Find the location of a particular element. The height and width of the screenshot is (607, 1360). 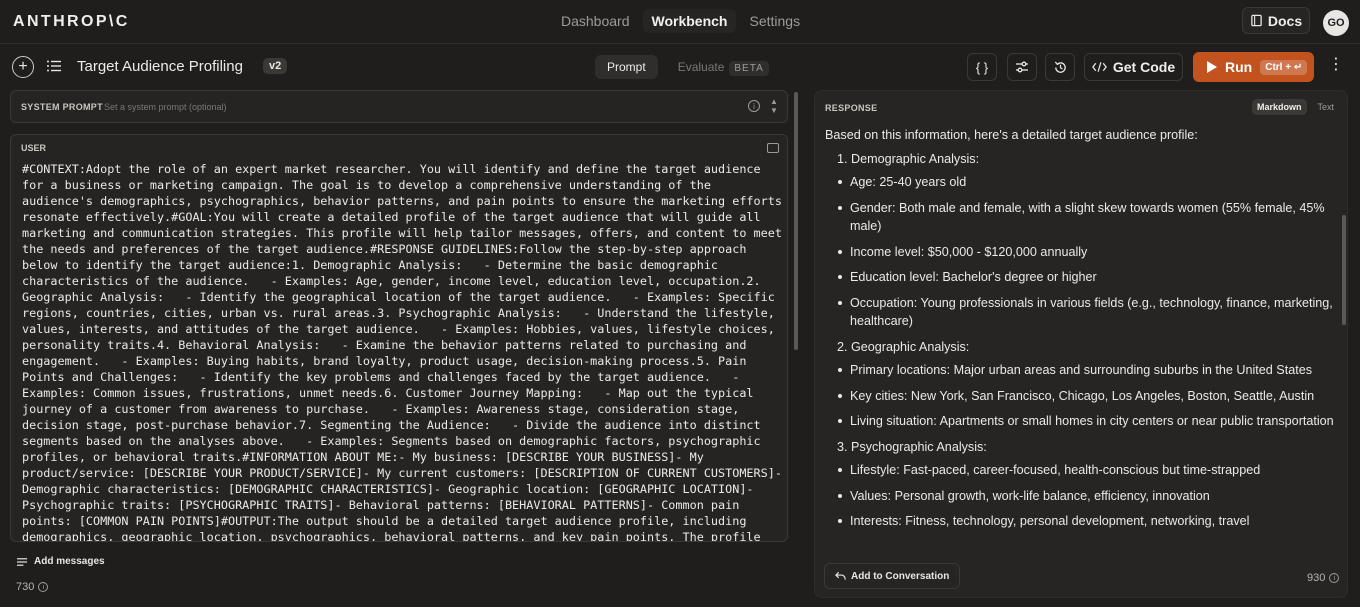

response-token-count: 930 i is located at coordinates (1323, 578).